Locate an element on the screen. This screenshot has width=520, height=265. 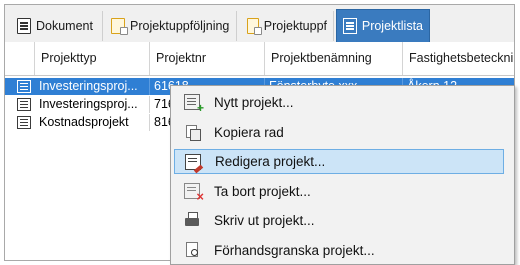
tab-label: Projektlista is located at coordinates (392, 26).